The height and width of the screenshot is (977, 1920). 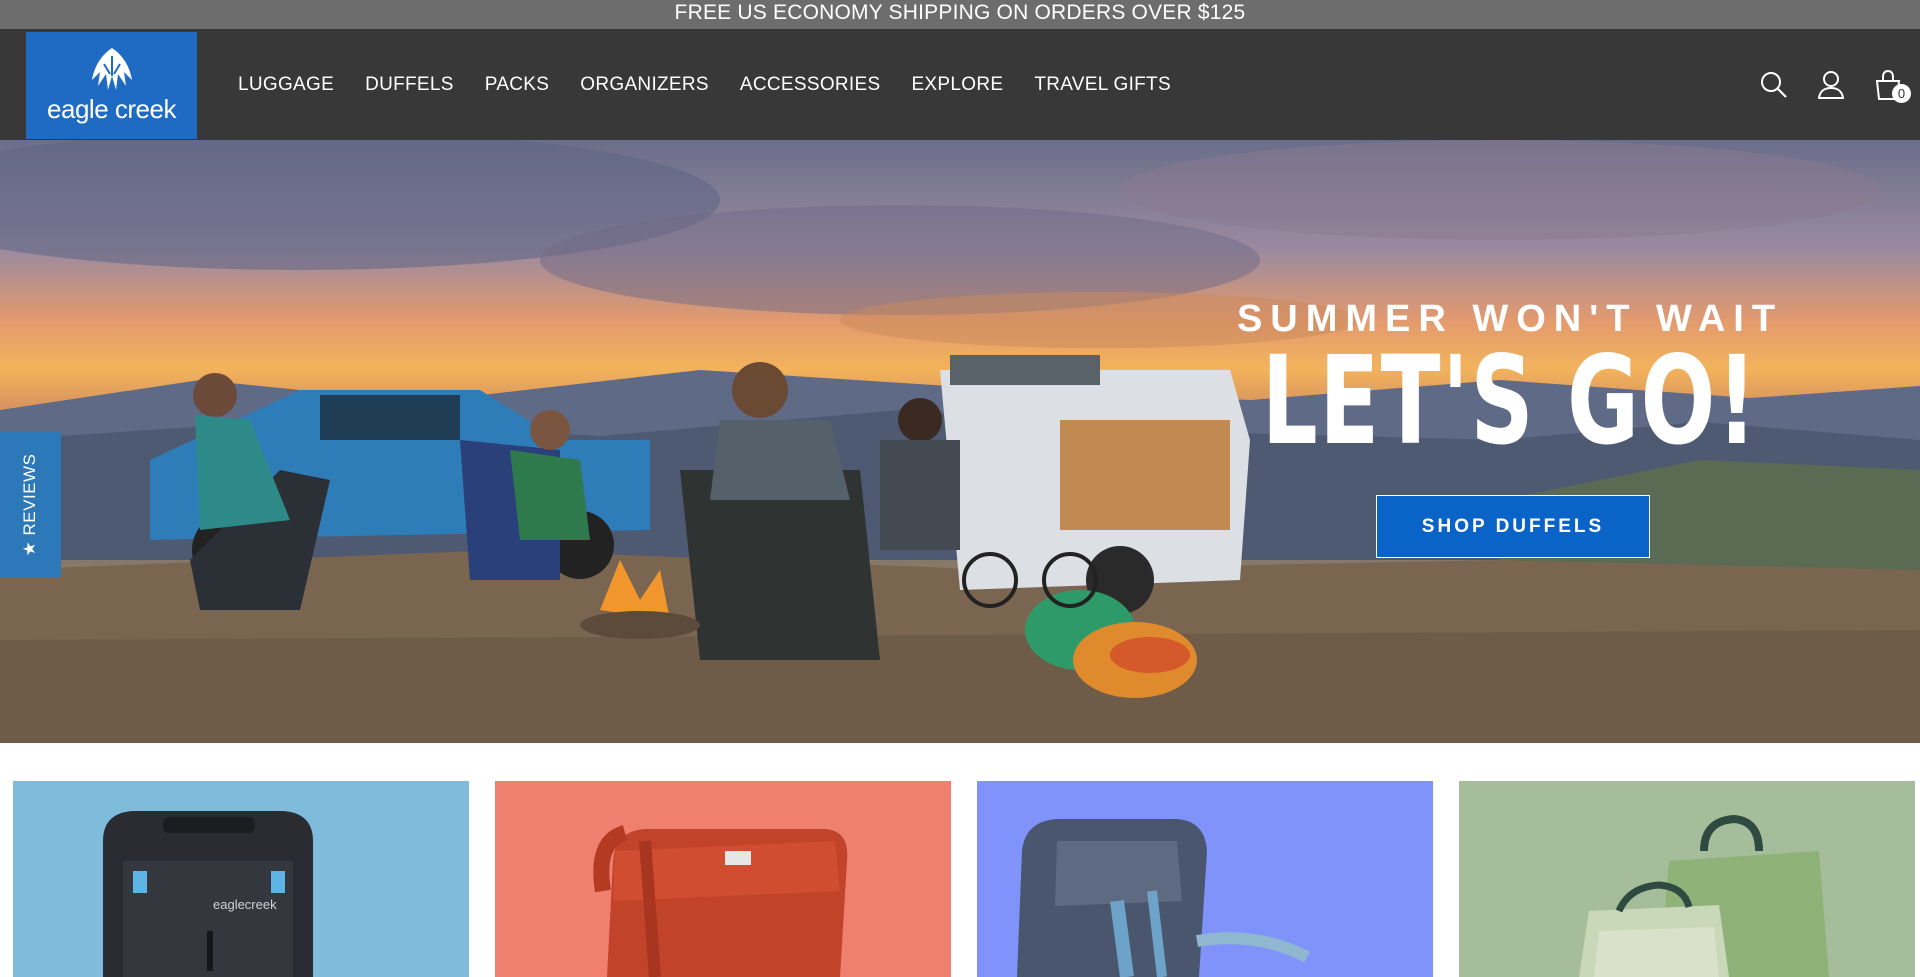 I want to click on logo: eagle creek, so click(x=111, y=85).